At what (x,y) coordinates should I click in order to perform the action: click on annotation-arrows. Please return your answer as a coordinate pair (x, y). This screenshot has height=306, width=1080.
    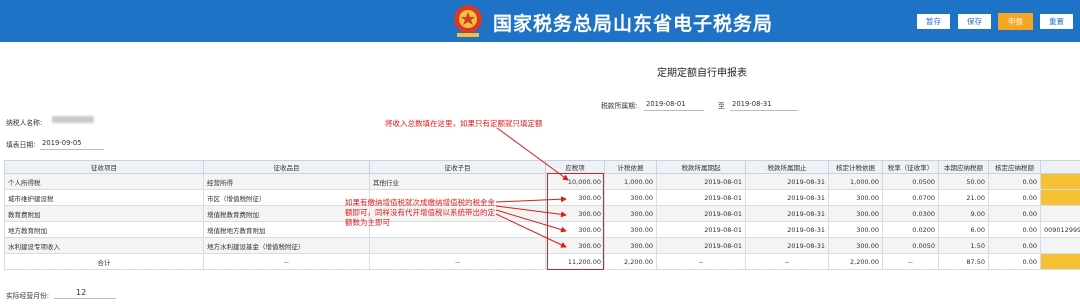
    Looking at the image, I should click on (532, 187).